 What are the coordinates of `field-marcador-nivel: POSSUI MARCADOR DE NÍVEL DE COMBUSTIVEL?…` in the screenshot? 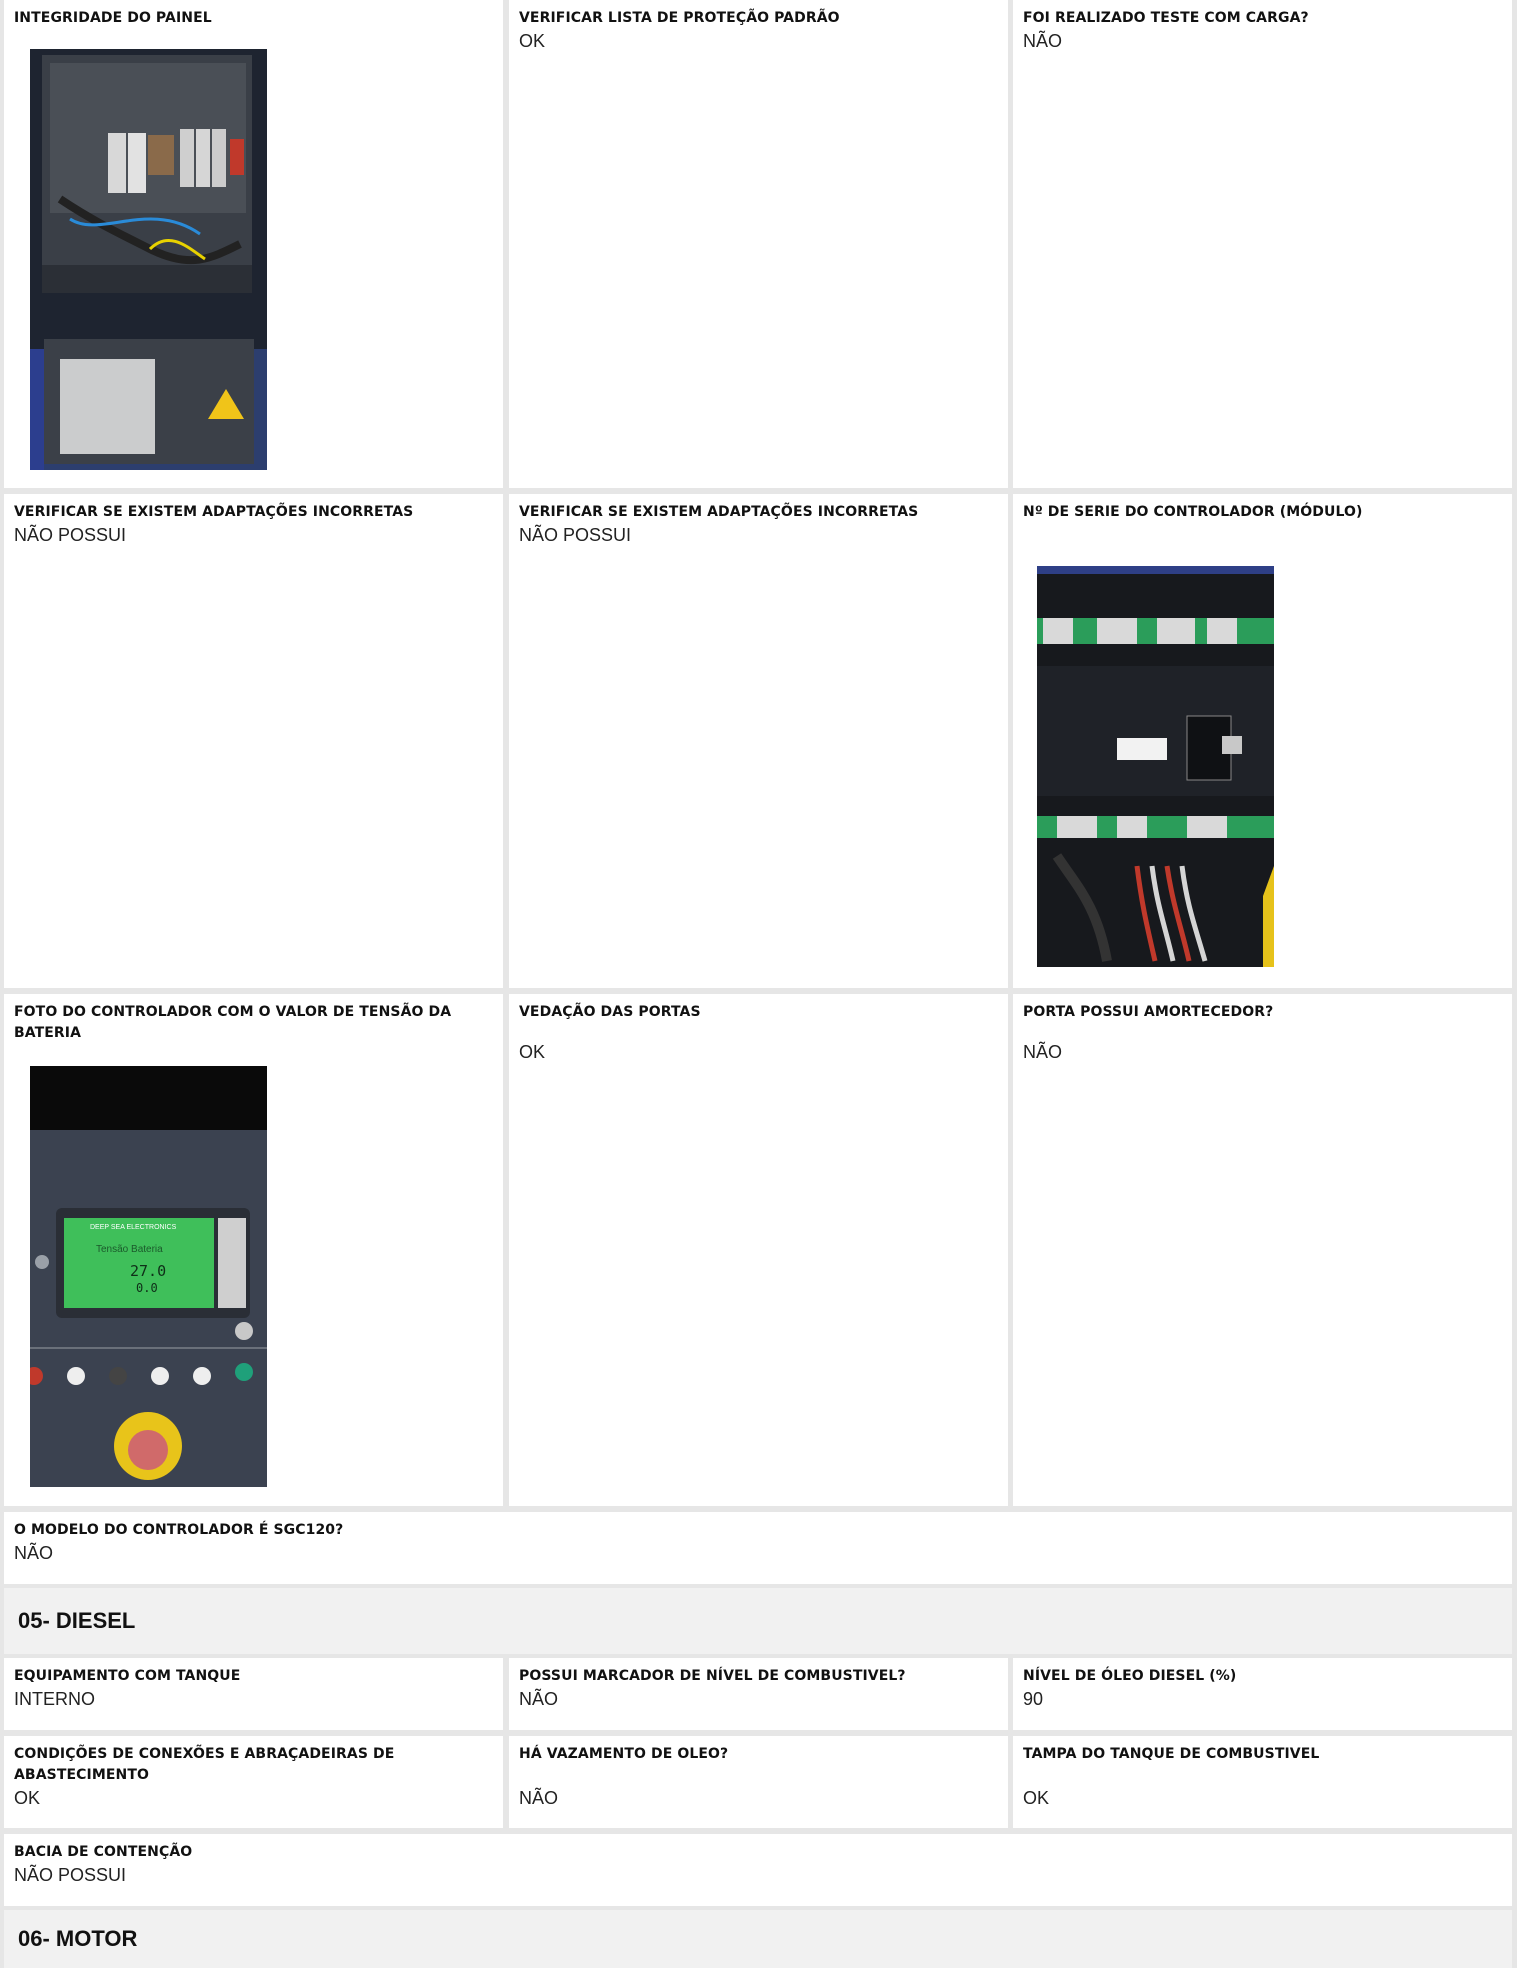 It's located at (758, 1694).